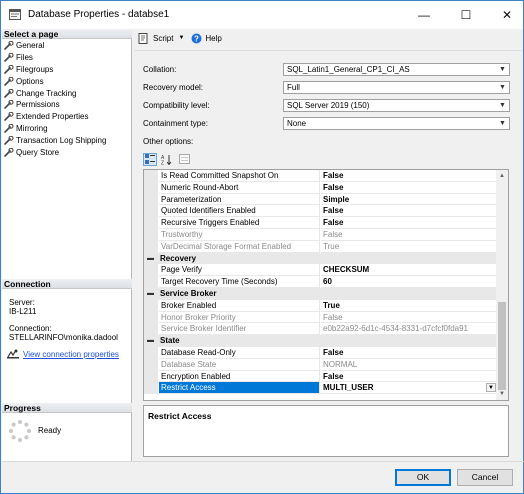 The width and height of the screenshot is (524, 494). I want to click on property-row: Broker Enabled True, so click(321, 305).